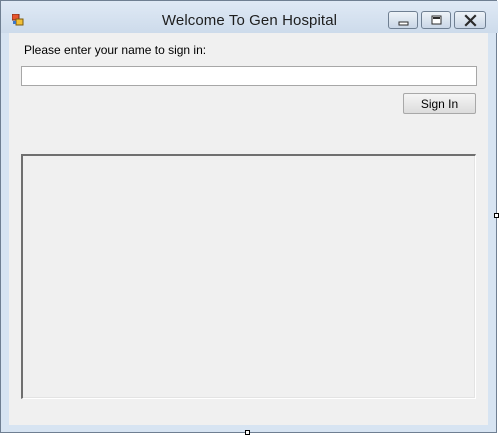 The image size is (499, 435). What do you see at coordinates (403, 20) in the screenshot?
I see `minimize-button` at bounding box center [403, 20].